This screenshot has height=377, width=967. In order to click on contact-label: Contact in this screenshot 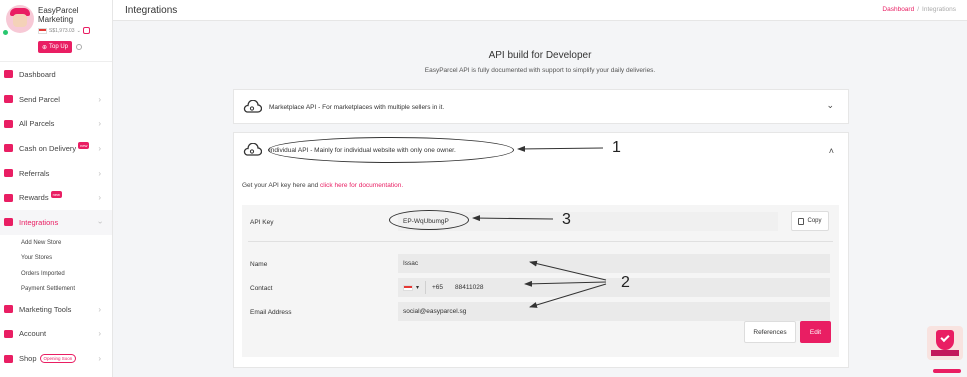, I will do `click(261, 288)`.